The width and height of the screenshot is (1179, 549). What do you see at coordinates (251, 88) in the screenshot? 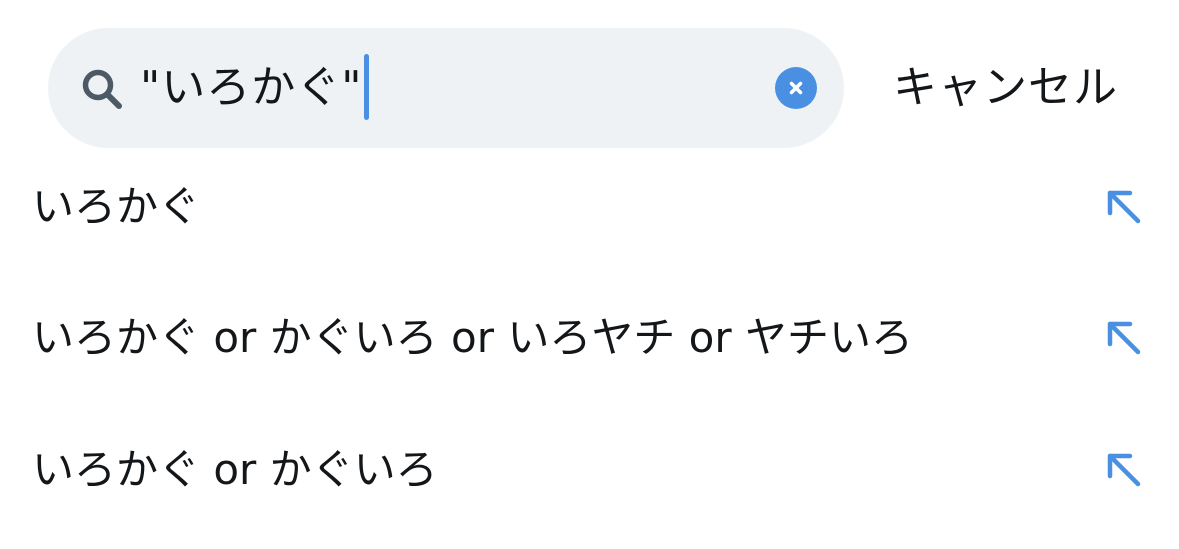
I see `search-input: "いろかぐ"` at bounding box center [251, 88].